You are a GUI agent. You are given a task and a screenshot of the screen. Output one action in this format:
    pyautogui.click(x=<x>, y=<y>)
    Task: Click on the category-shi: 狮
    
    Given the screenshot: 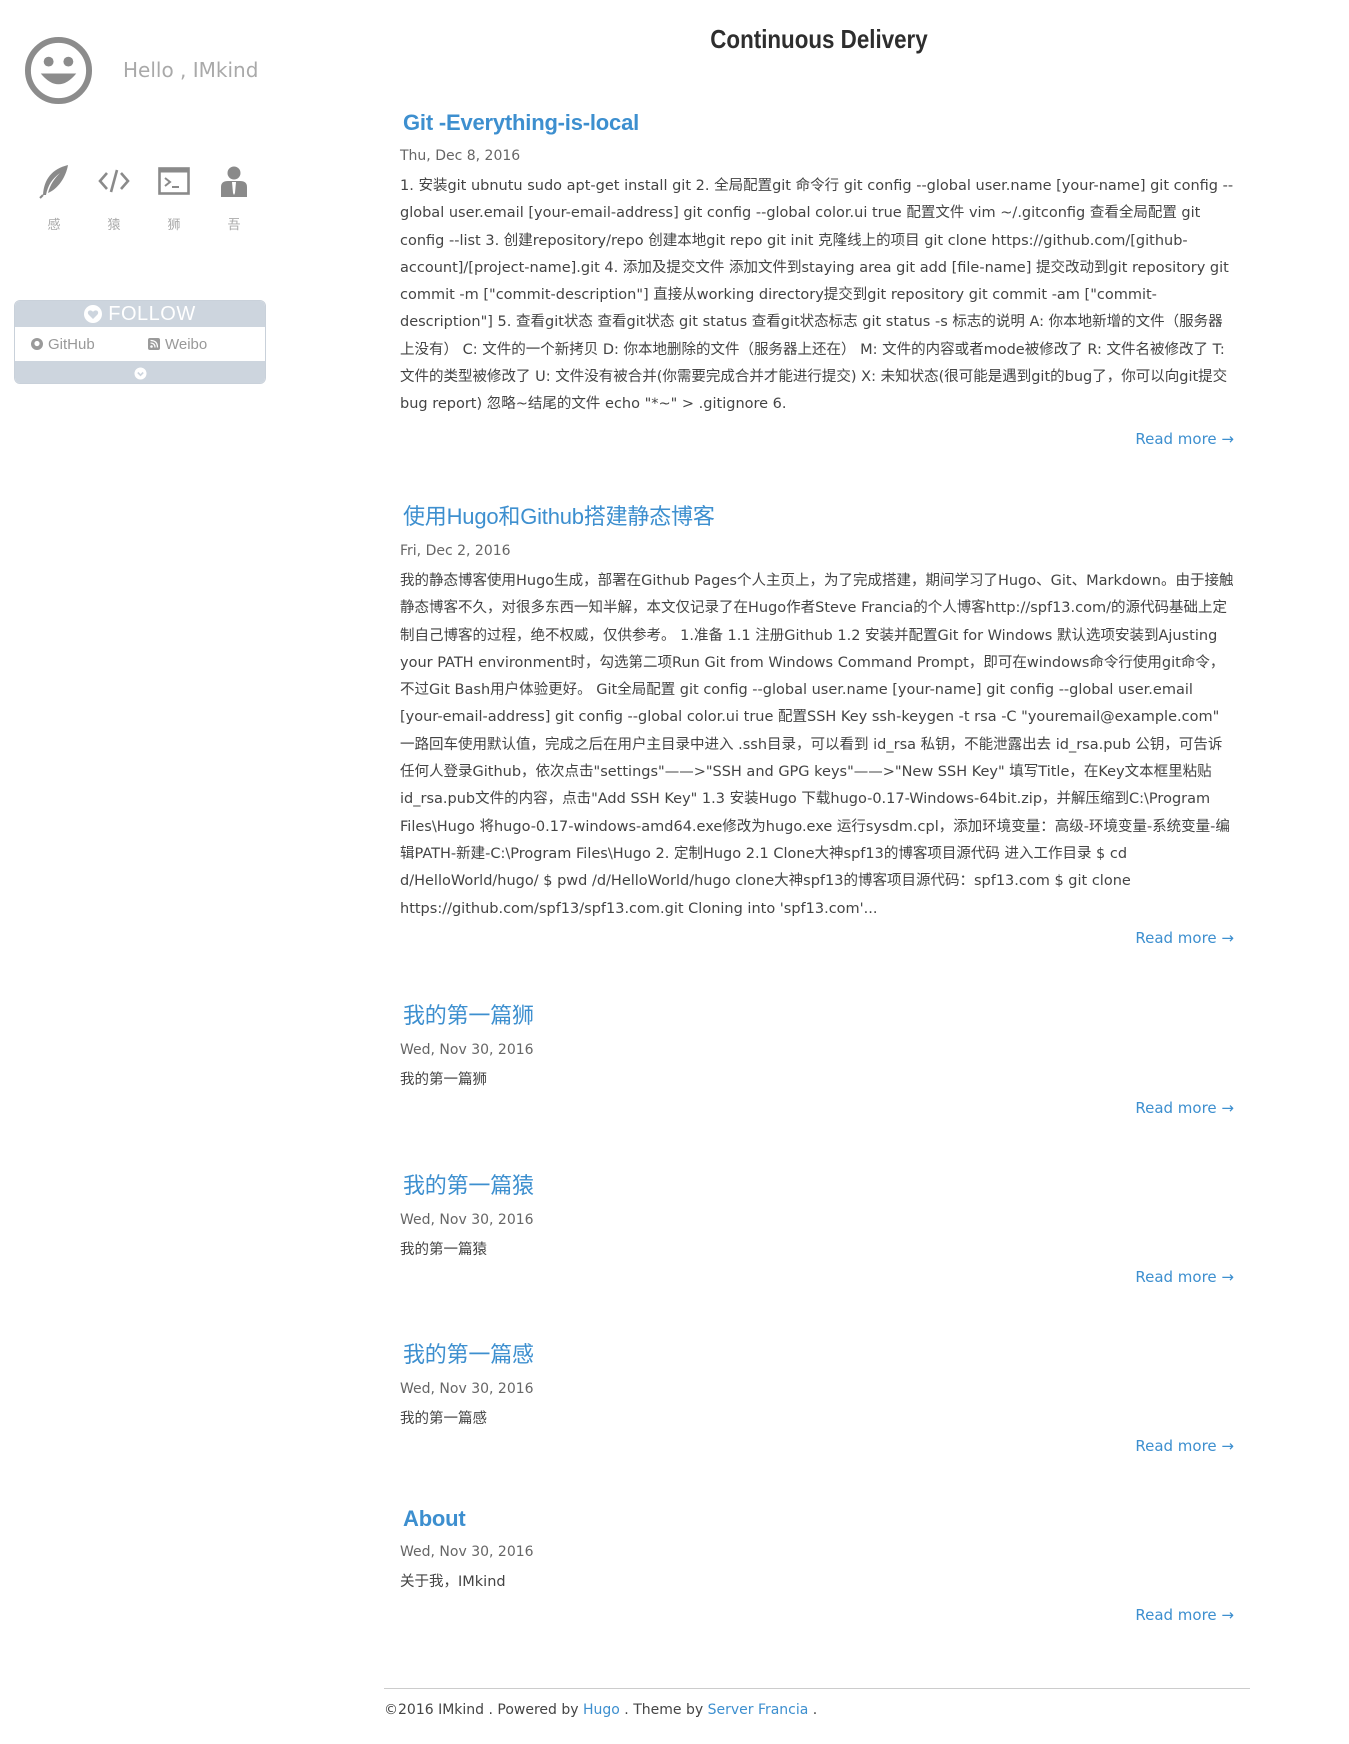 What is the action you would take?
    pyautogui.click(x=174, y=197)
    